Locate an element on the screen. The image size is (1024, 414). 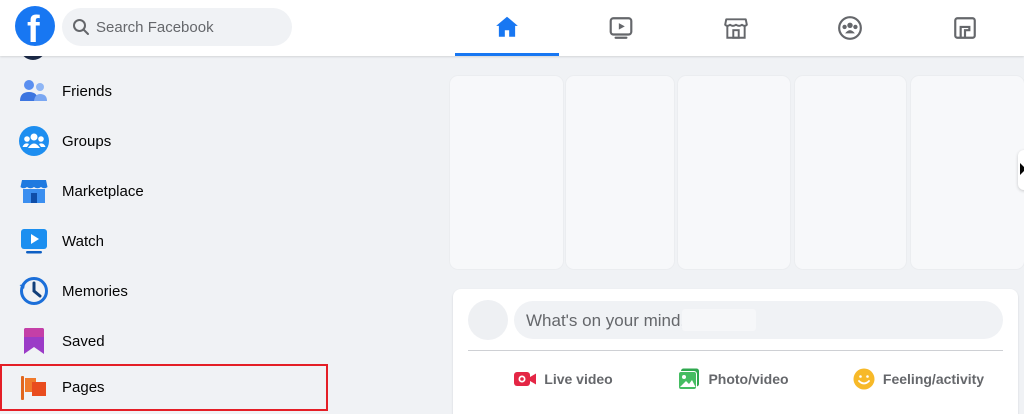
user-name-placeholder is located at coordinates (719, 320).